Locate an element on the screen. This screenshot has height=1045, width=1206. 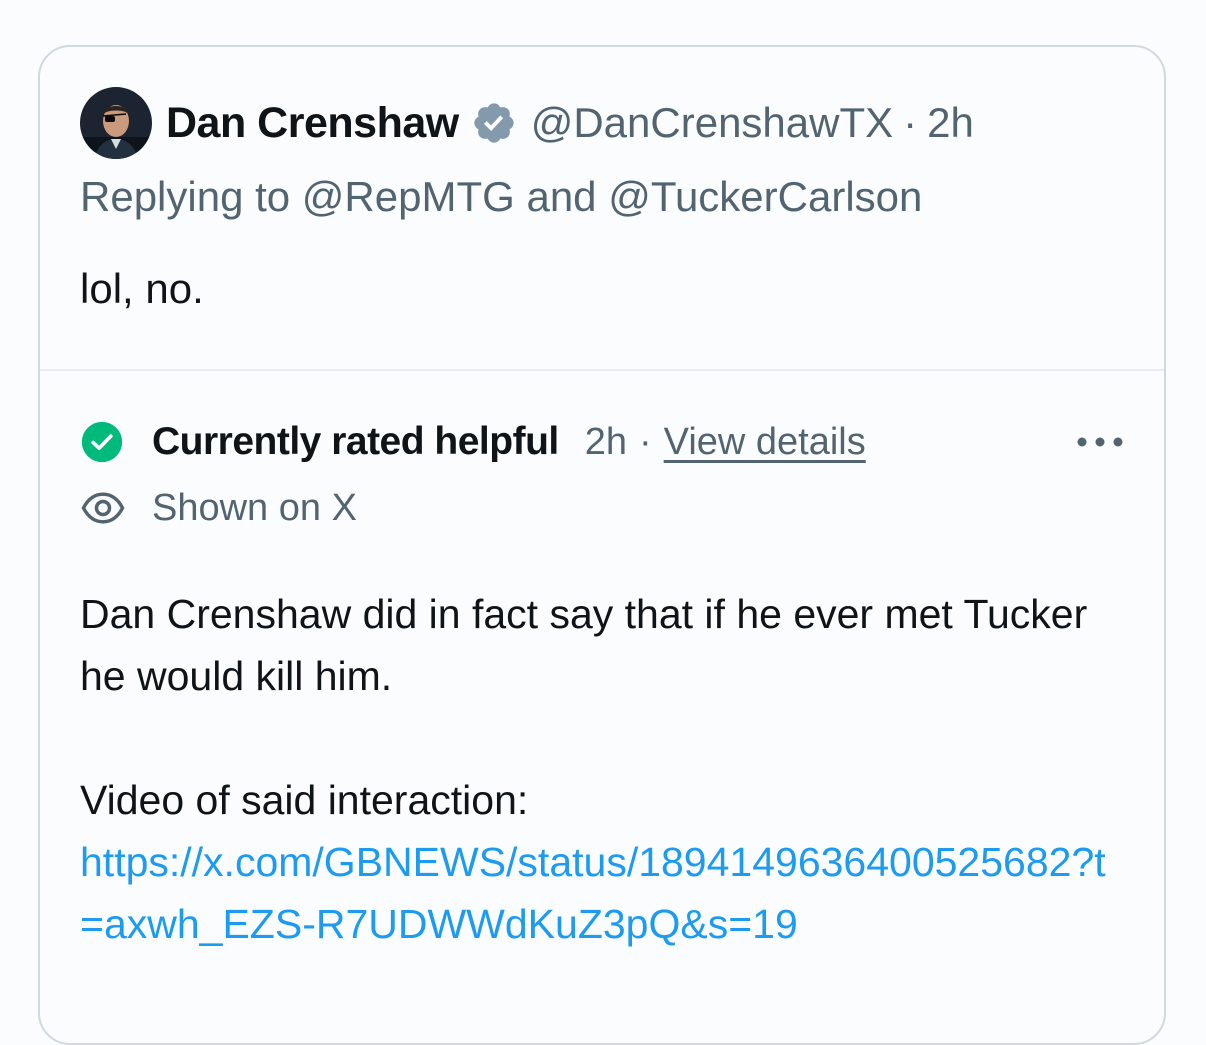
eye-icon is located at coordinates (103, 508).